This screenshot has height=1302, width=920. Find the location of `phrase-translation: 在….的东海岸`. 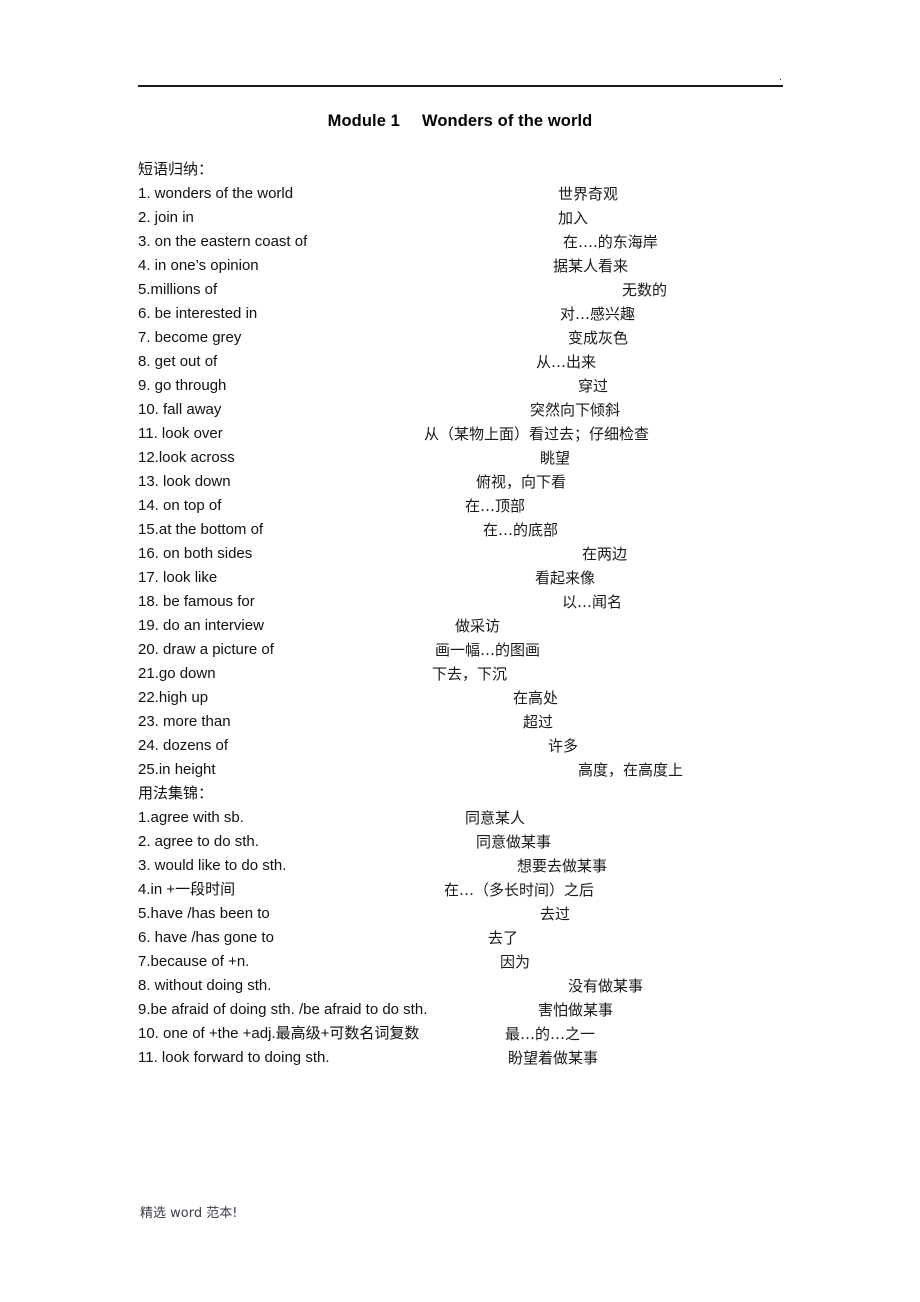

phrase-translation: 在….的东海岸 is located at coordinates (610, 242).